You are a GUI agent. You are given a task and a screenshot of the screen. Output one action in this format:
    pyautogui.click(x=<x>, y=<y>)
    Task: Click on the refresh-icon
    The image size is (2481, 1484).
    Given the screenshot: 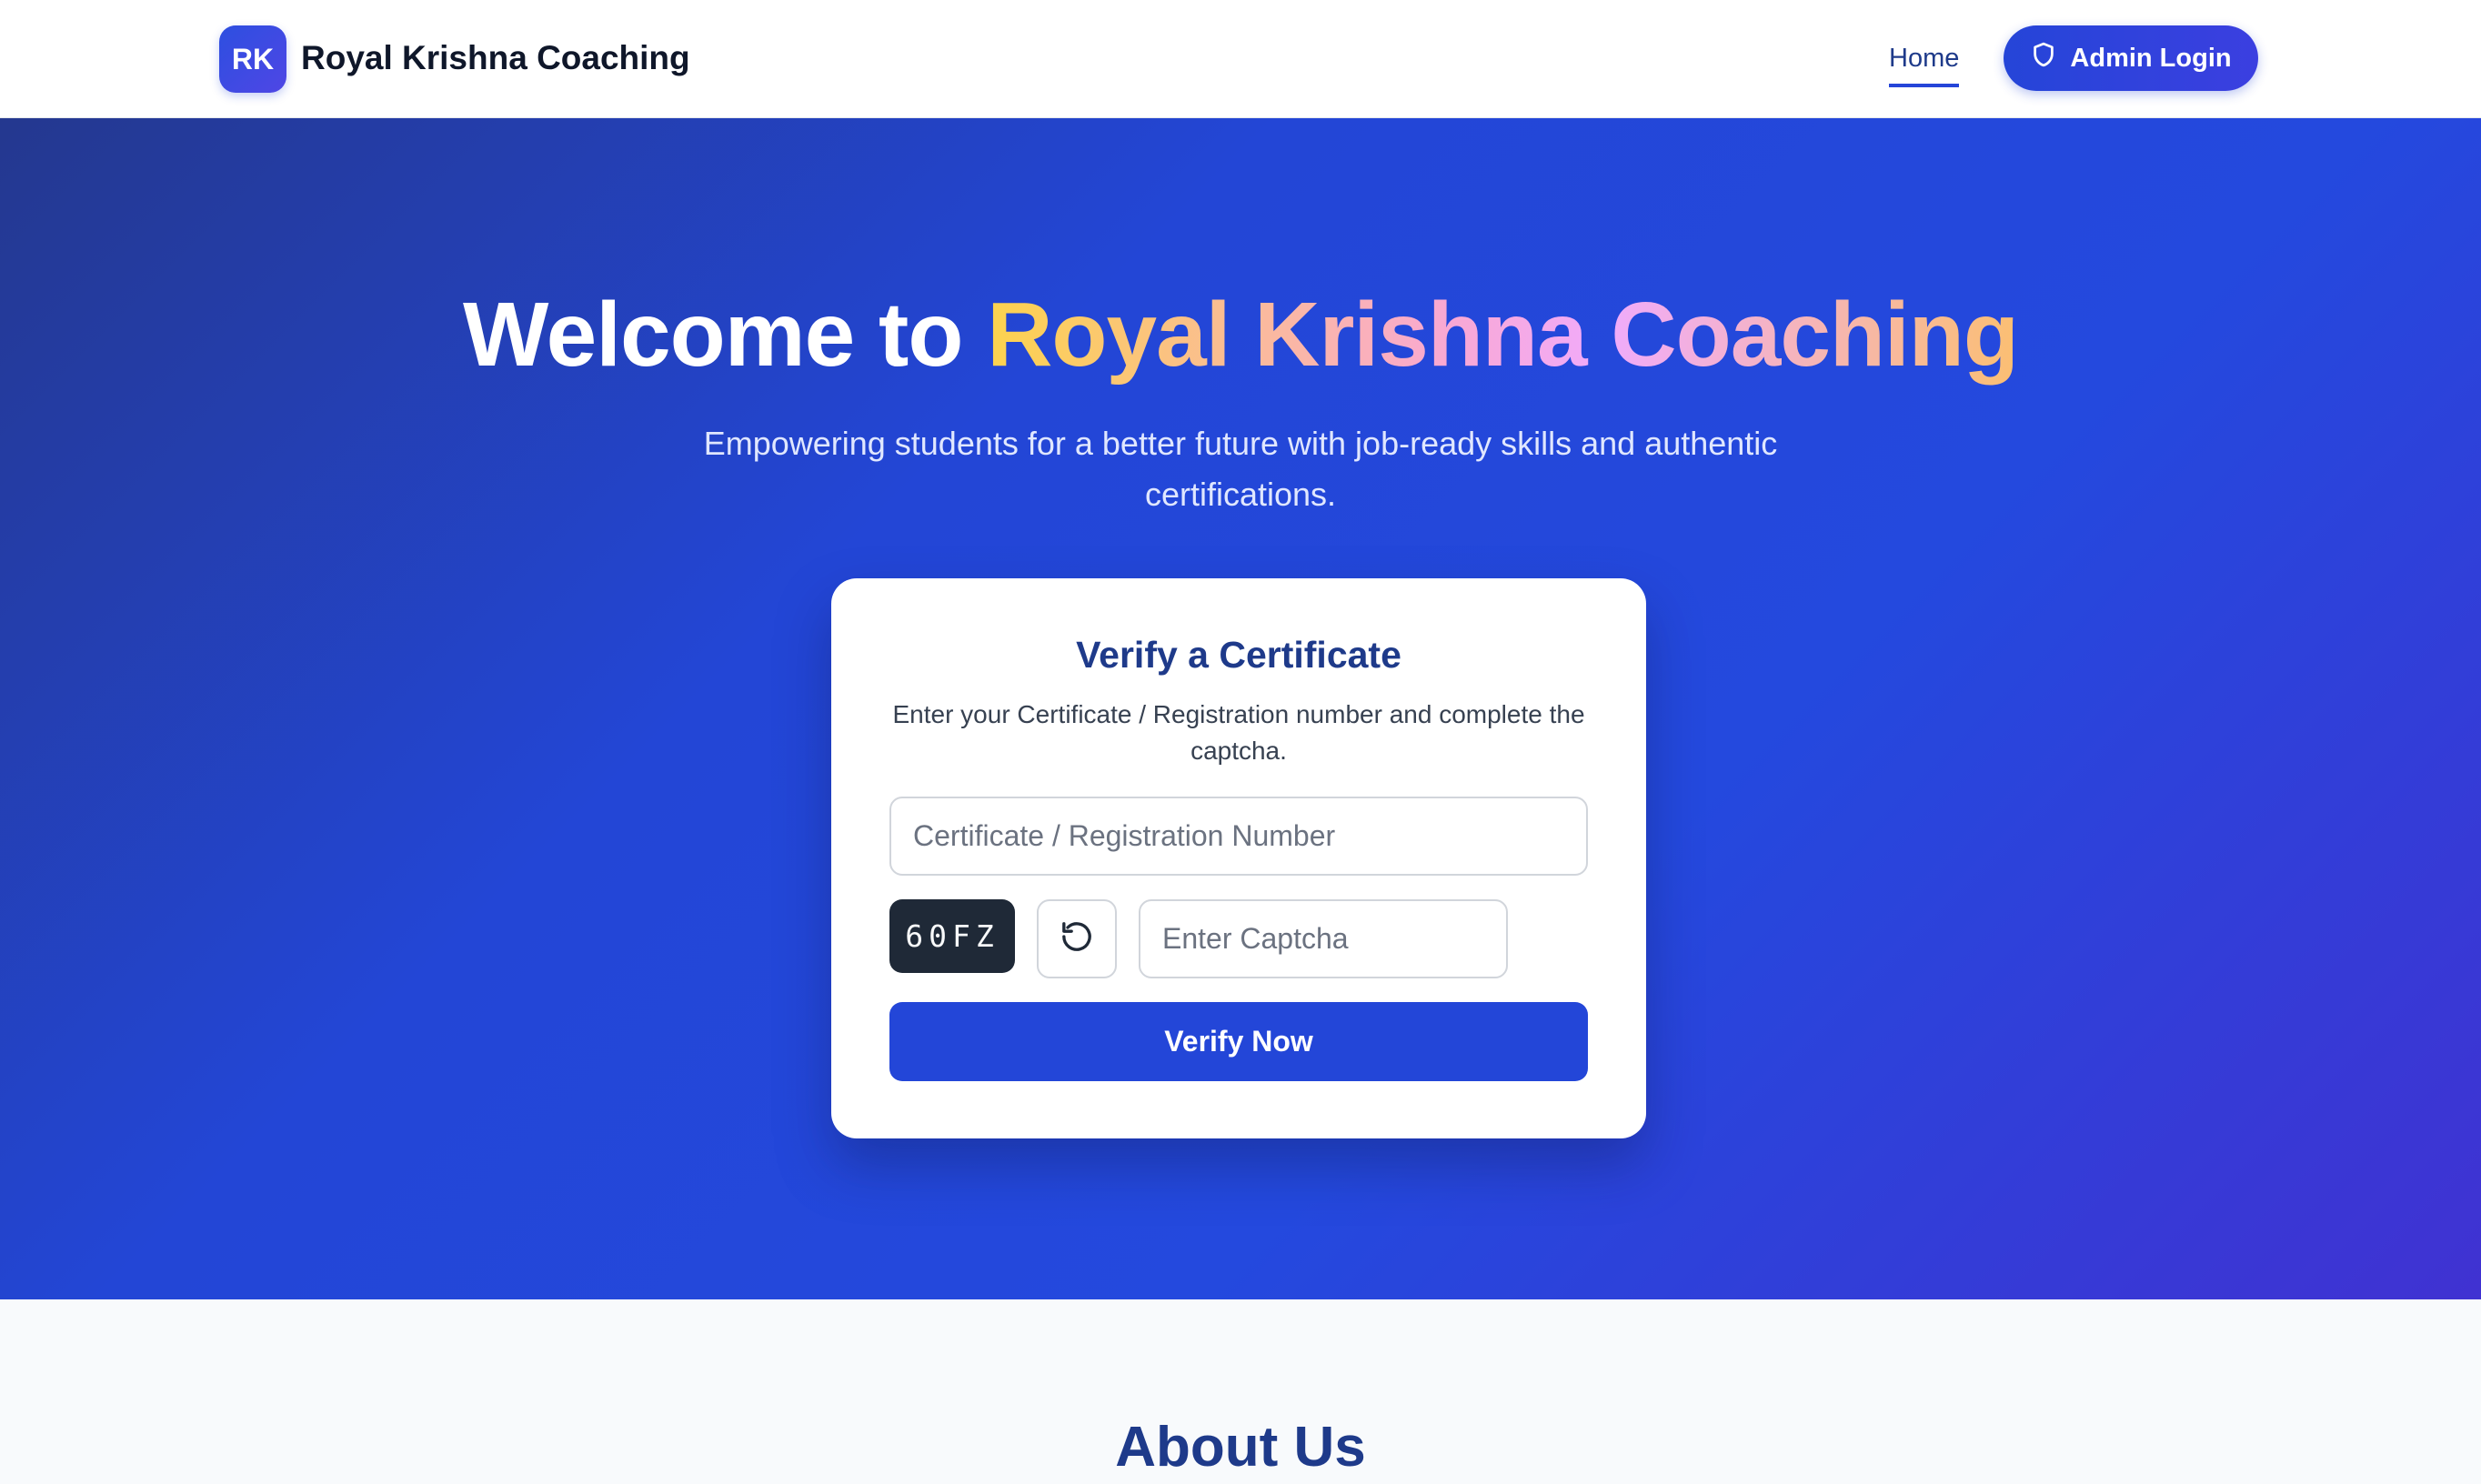 What is the action you would take?
    pyautogui.click(x=1077, y=939)
    